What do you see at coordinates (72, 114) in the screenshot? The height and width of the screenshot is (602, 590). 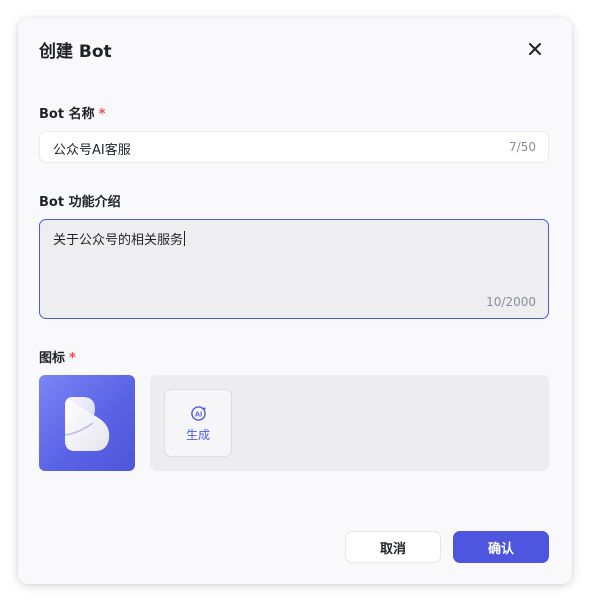 I see `bot-name-label: Bot 名称 *` at bounding box center [72, 114].